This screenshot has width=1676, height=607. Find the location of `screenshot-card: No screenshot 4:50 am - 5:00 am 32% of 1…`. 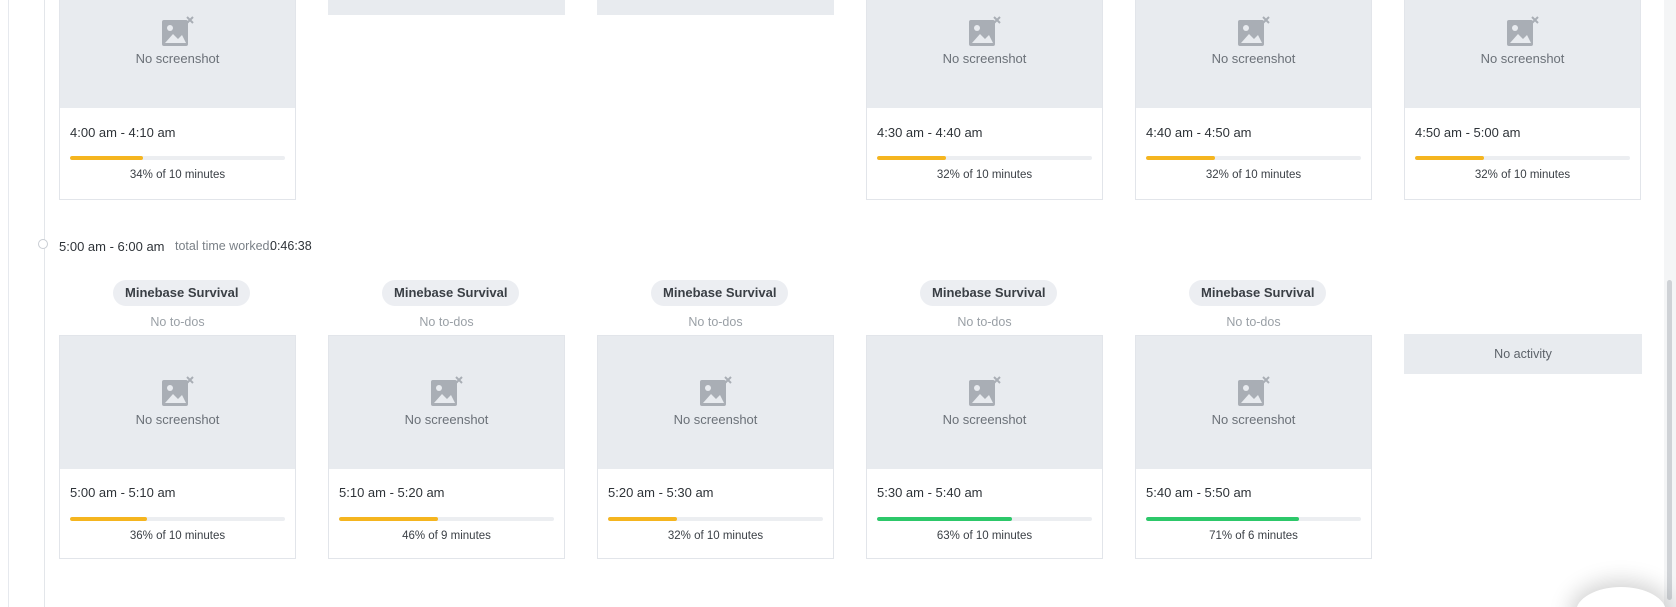

screenshot-card: No screenshot 4:50 am - 5:00 am 32% of 1… is located at coordinates (1522, 100).